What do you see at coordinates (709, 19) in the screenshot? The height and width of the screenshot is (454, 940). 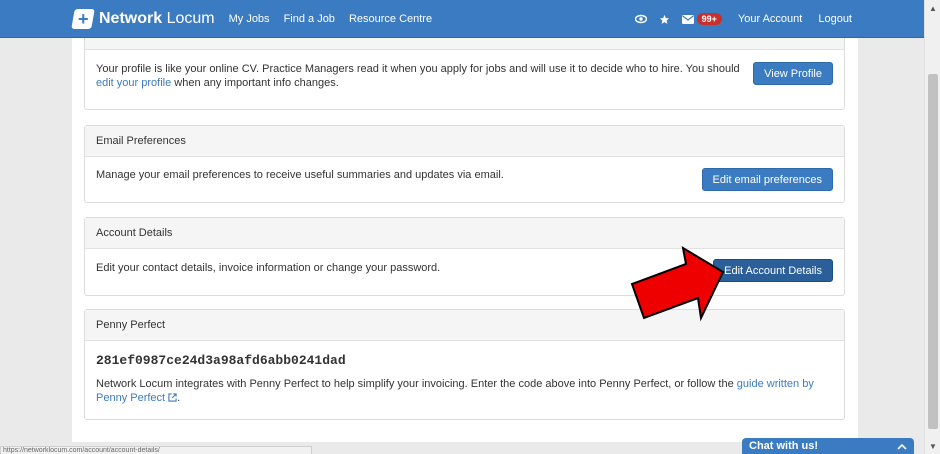 I see `messages-count-badge: 99+` at bounding box center [709, 19].